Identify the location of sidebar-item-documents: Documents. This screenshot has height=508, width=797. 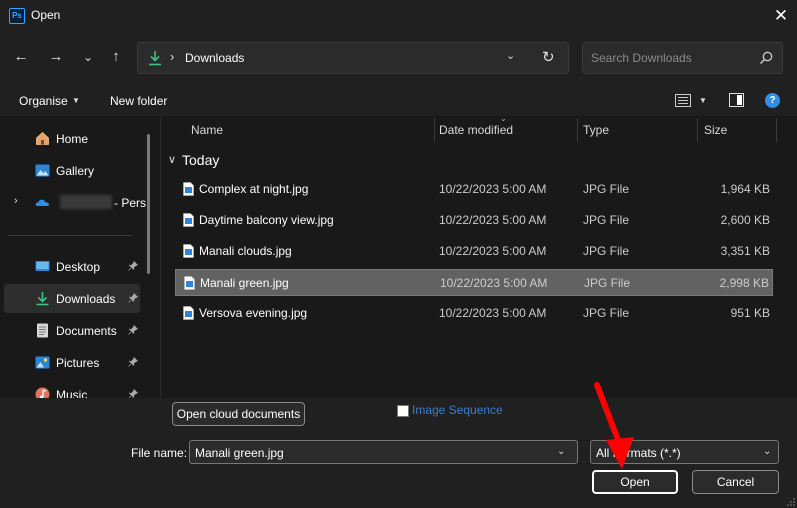
(72, 330).